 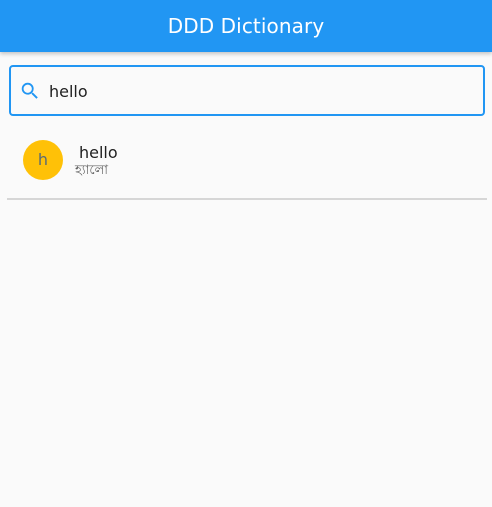 I want to click on avatar: h, so click(x=43, y=160).